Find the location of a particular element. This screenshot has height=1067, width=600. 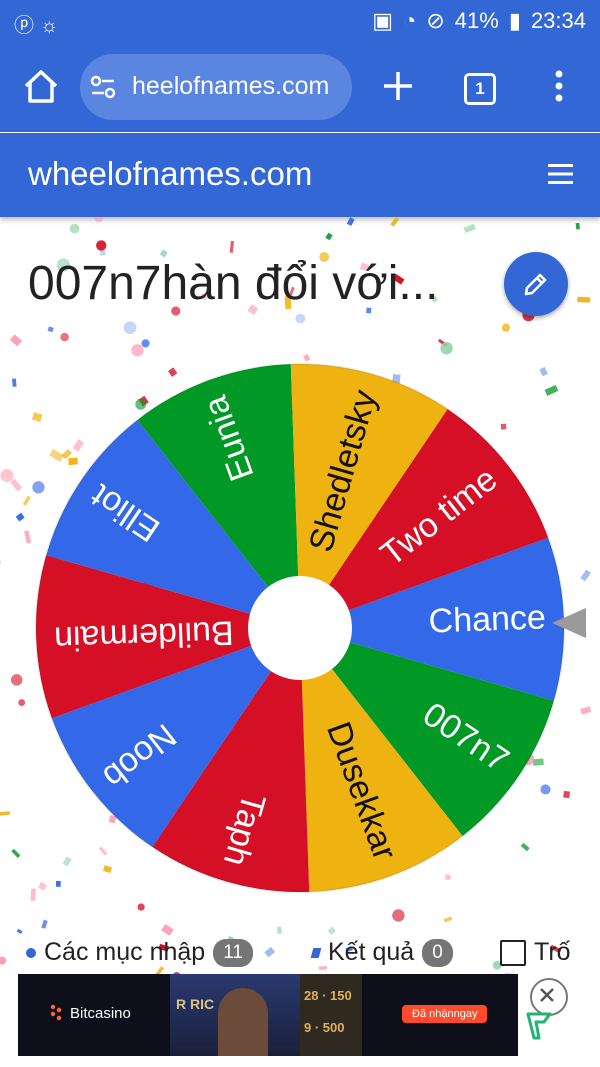

clock: 23:34 is located at coordinates (558, 20).